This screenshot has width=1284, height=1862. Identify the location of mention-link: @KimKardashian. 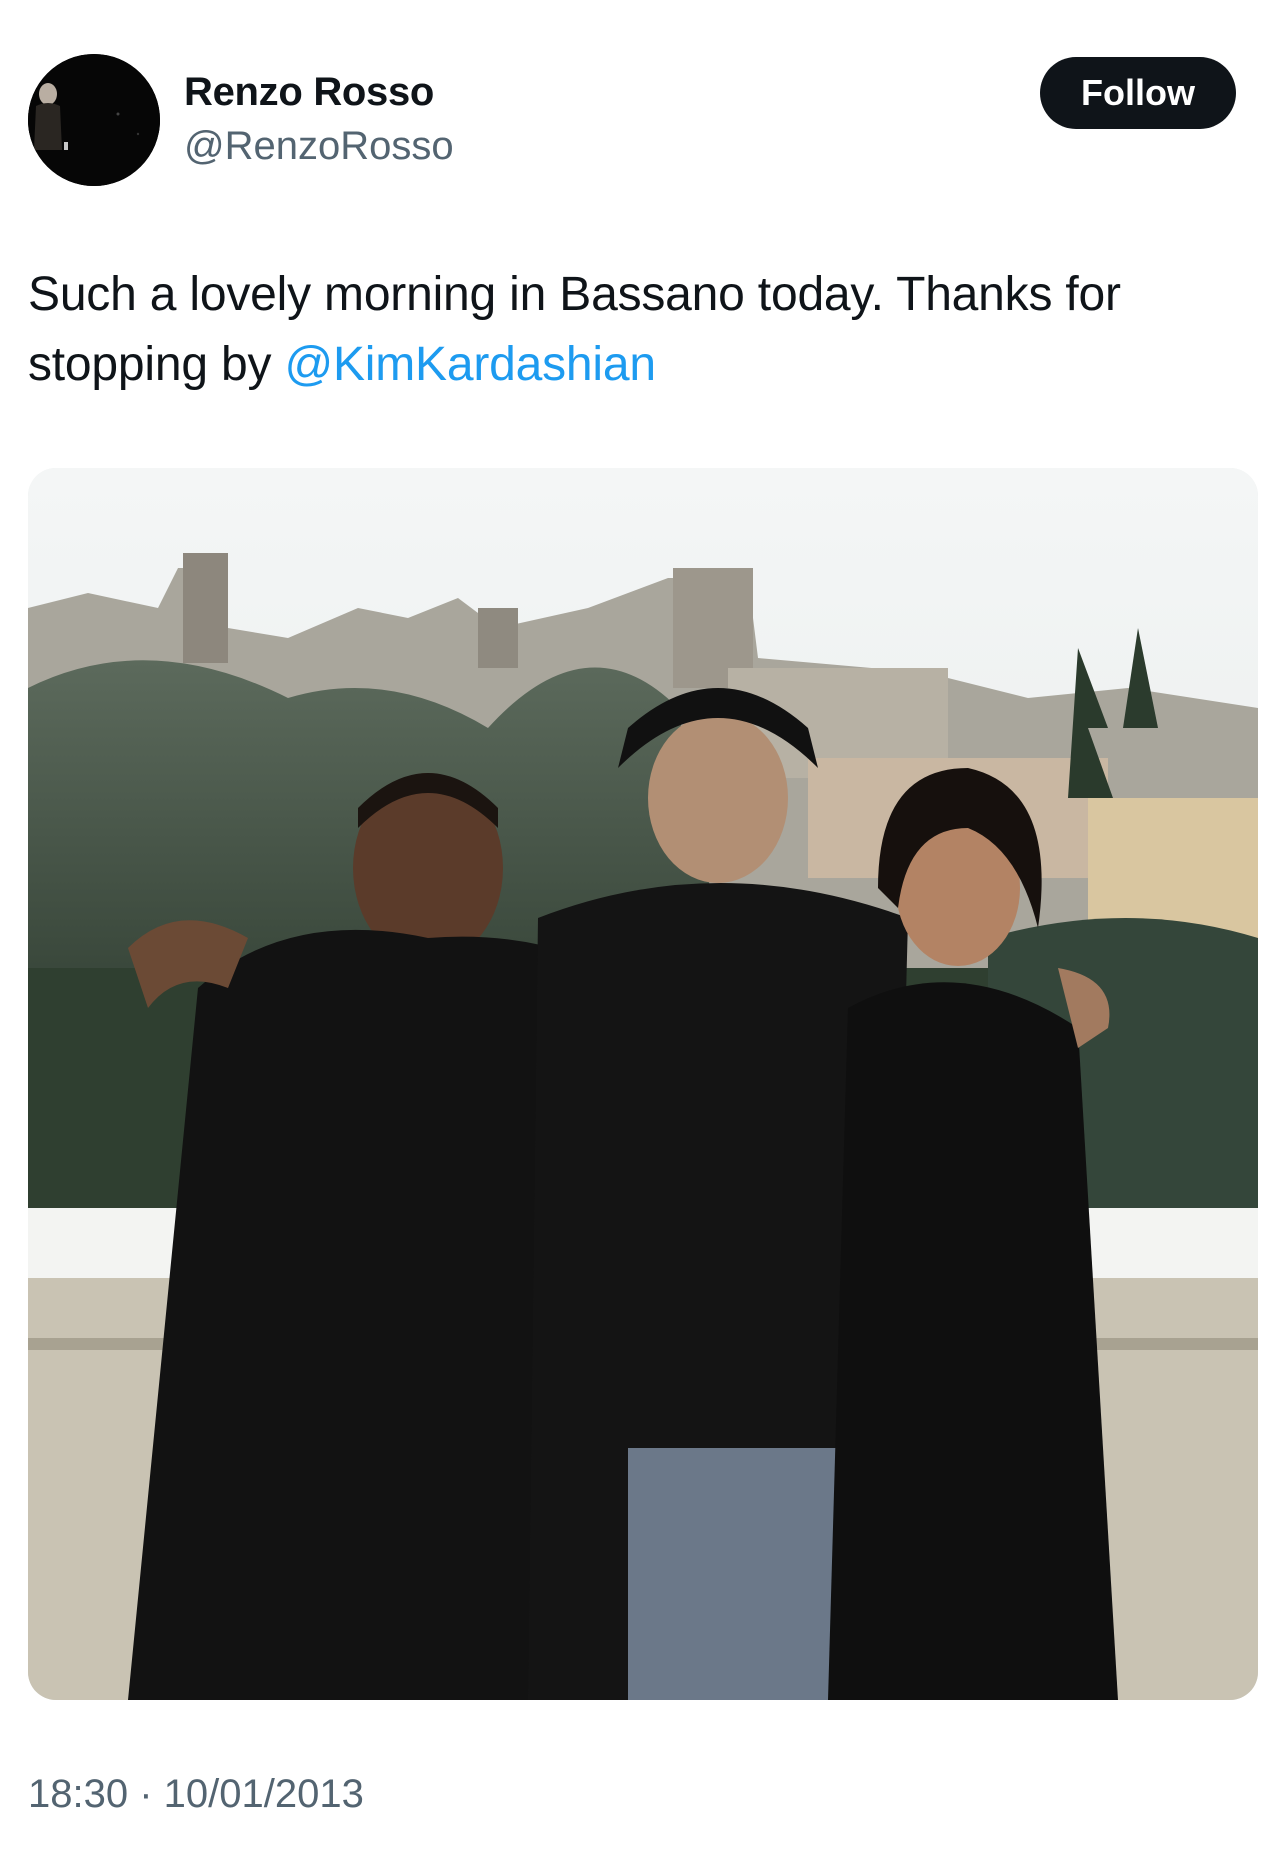
(470, 364).